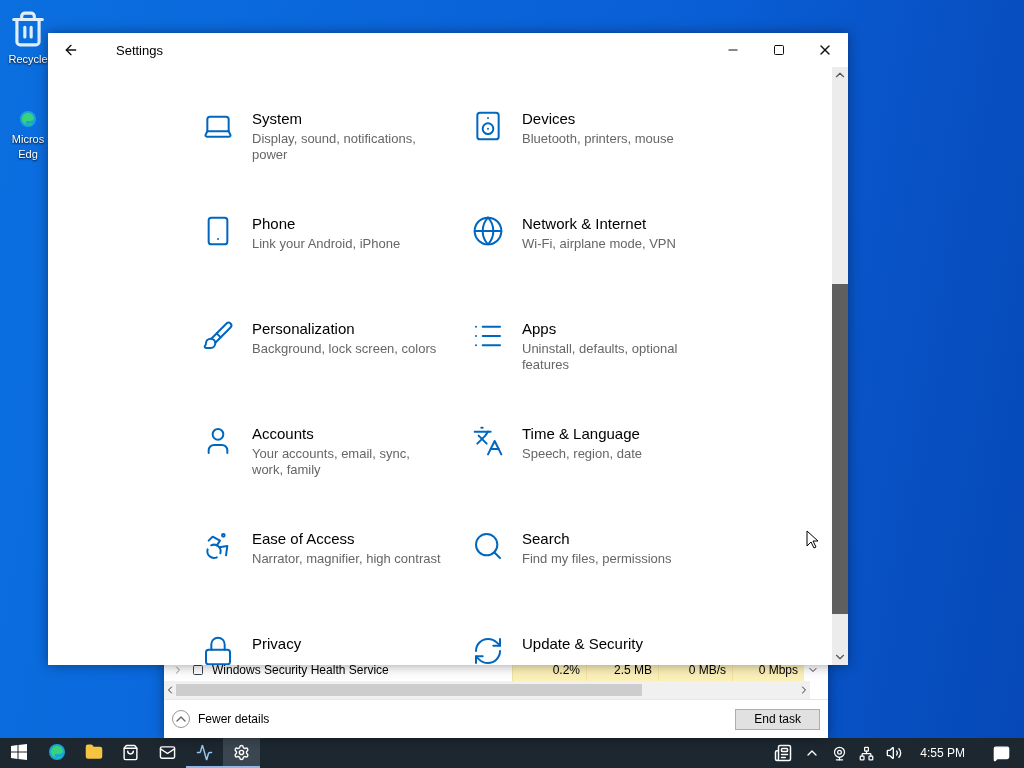 The image size is (1024, 768). What do you see at coordinates (19, 752) in the screenshot?
I see `windows-logo-icon` at bounding box center [19, 752].